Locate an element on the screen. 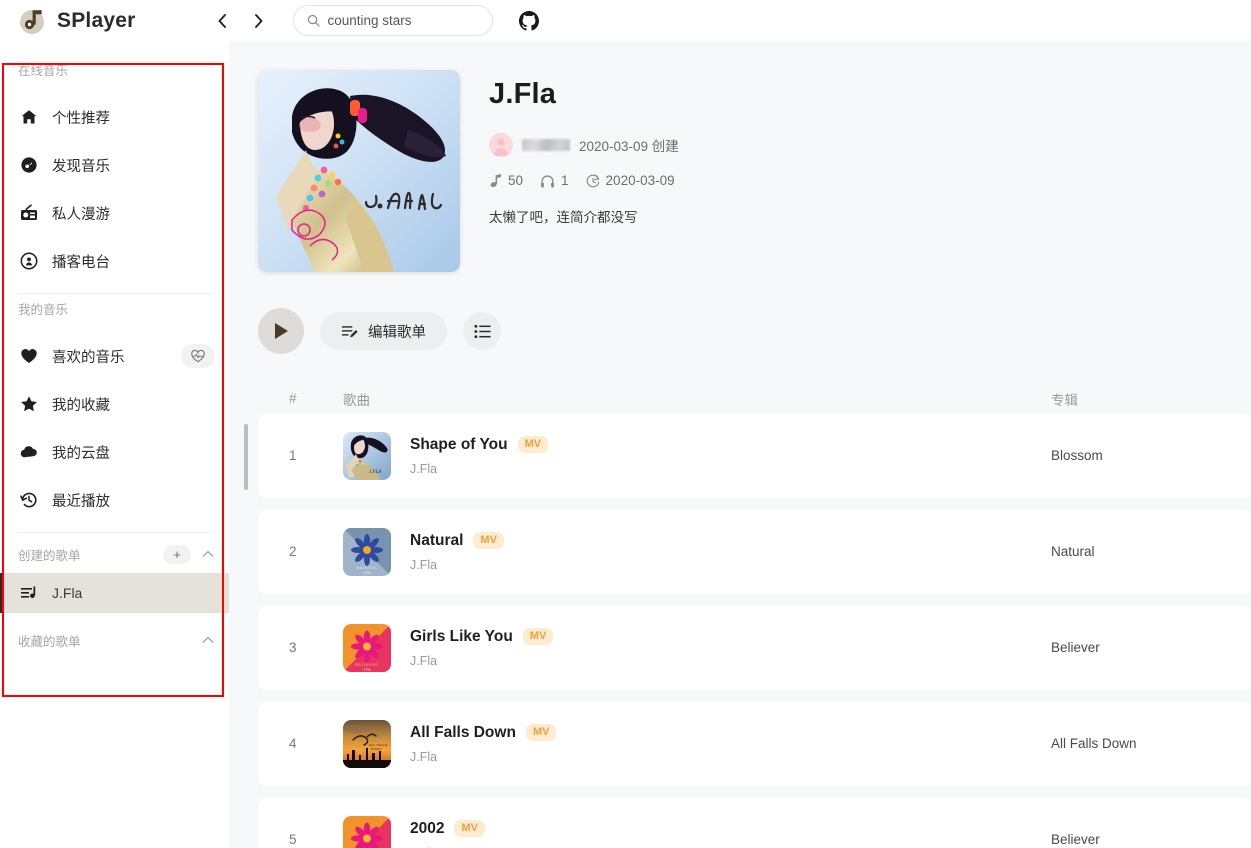  sidebar-item-podcast: 播客电台 is located at coordinates (114, 261).